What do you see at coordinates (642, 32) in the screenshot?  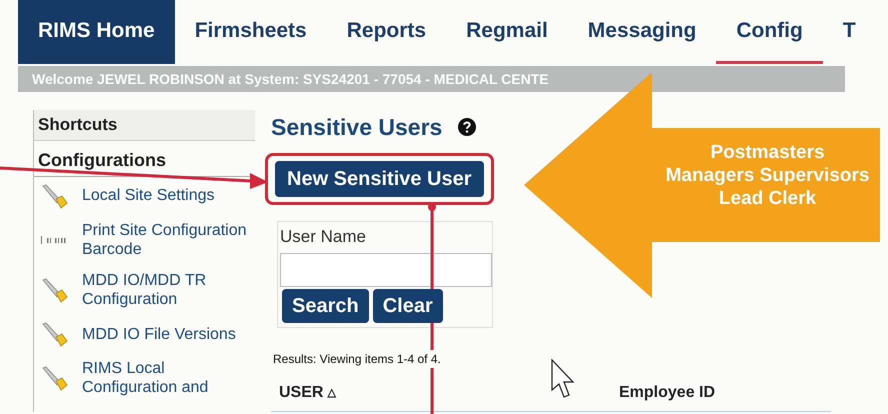 I see `nav-tab: Messaging` at bounding box center [642, 32].